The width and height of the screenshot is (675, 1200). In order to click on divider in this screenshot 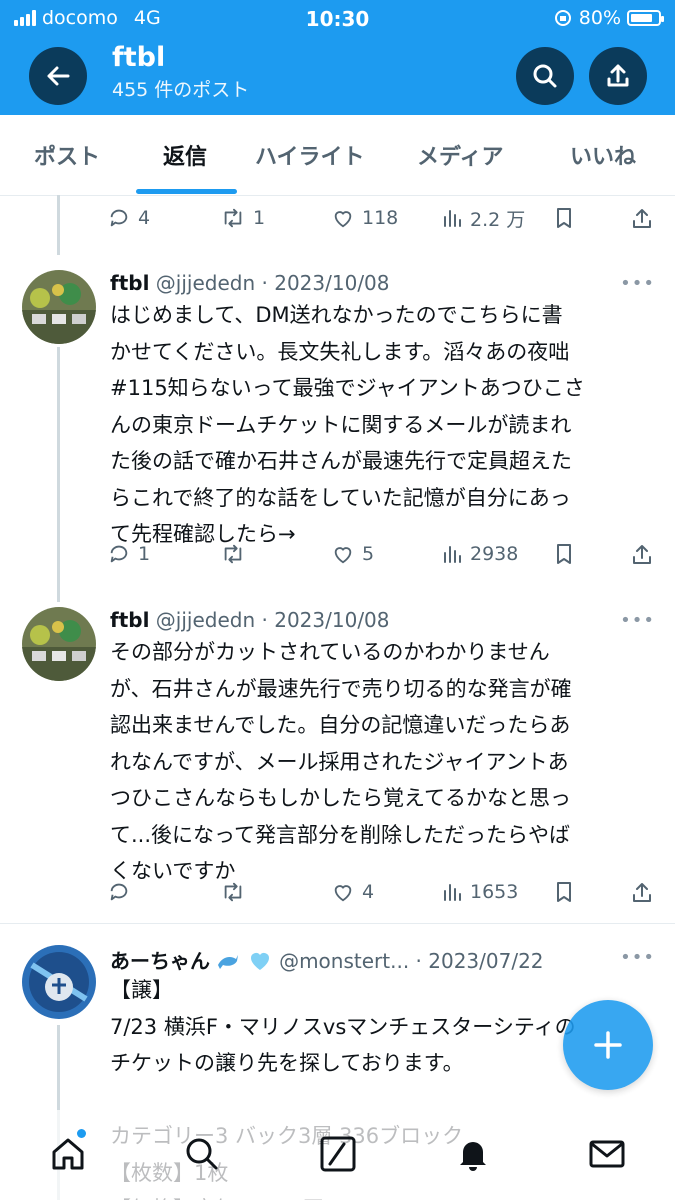, I will do `click(337, 923)`.